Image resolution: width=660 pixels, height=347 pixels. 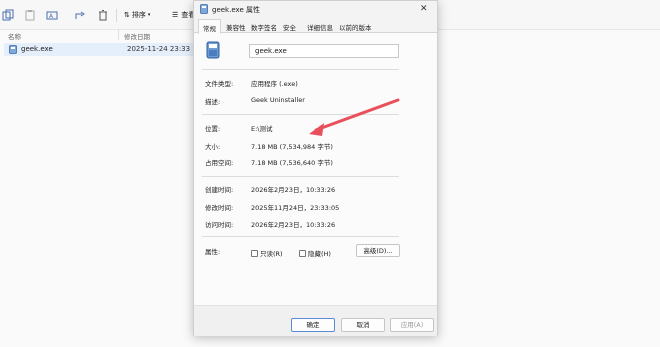 I want to click on file-name: geek.exe, so click(x=37, y=49).